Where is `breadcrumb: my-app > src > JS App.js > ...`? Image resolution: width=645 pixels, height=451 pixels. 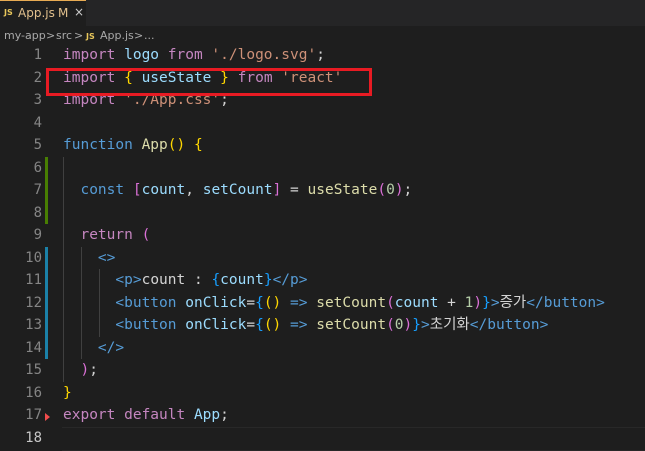
breadcrumb: my-app > src > JS App.js > ... is located at coordinates (322, 36).